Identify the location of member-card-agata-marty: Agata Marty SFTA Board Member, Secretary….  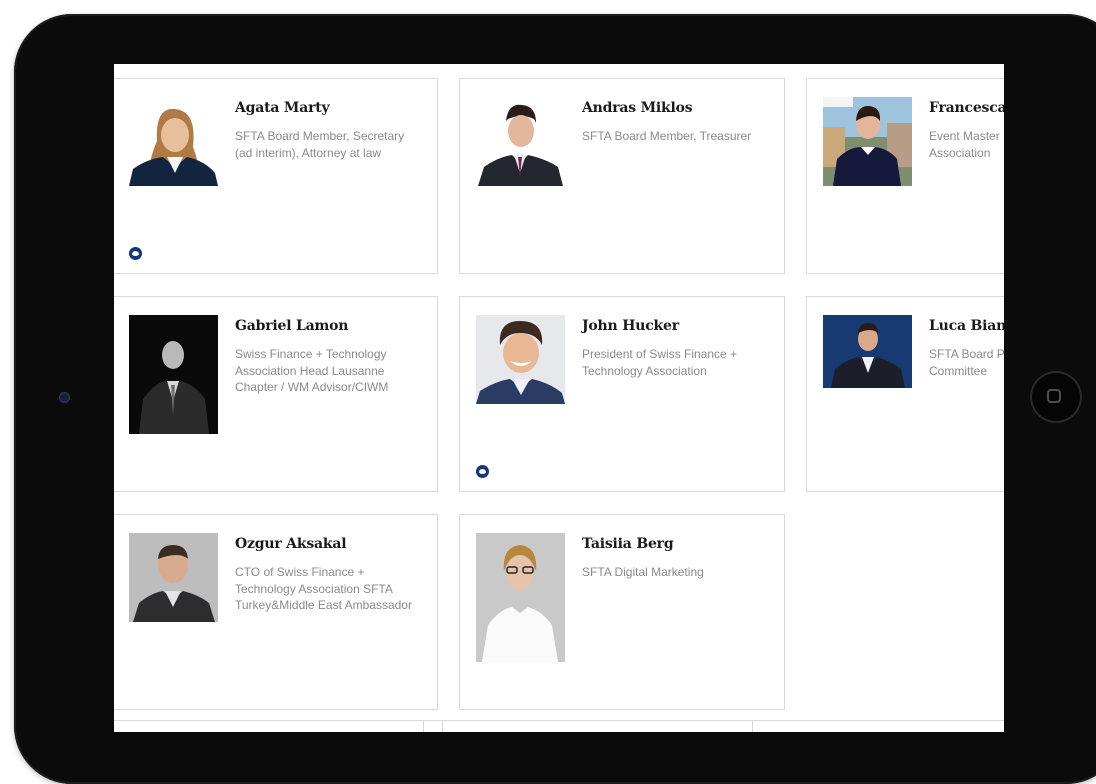
(276, 176).